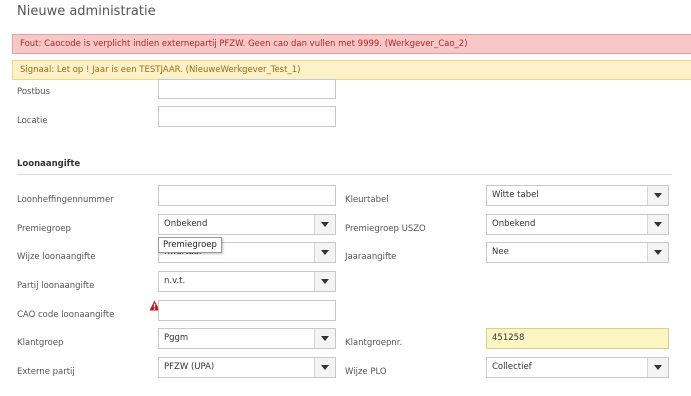 This screenshot has width=691, height=396. I want to click on premiegroep-uszo-label: Premiegroep USZO, so click(385, 229).